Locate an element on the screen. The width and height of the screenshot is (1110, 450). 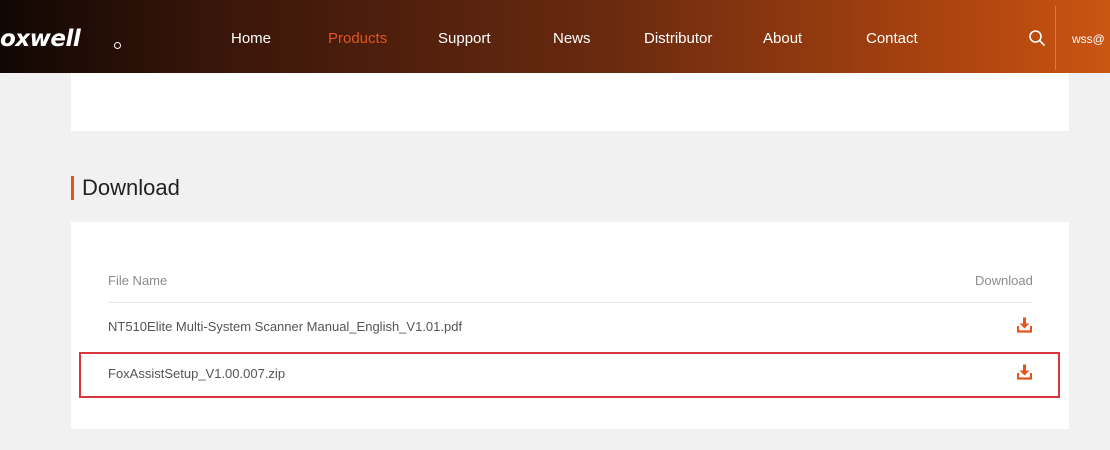
nav-item-products: Products is located at coordinates (357, 39).